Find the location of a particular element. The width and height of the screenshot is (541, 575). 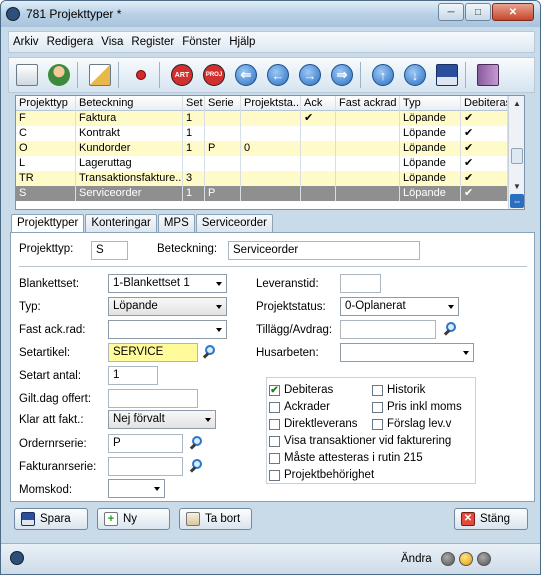

prev-arrow-icon: ← is located at coordinates (278, 75).